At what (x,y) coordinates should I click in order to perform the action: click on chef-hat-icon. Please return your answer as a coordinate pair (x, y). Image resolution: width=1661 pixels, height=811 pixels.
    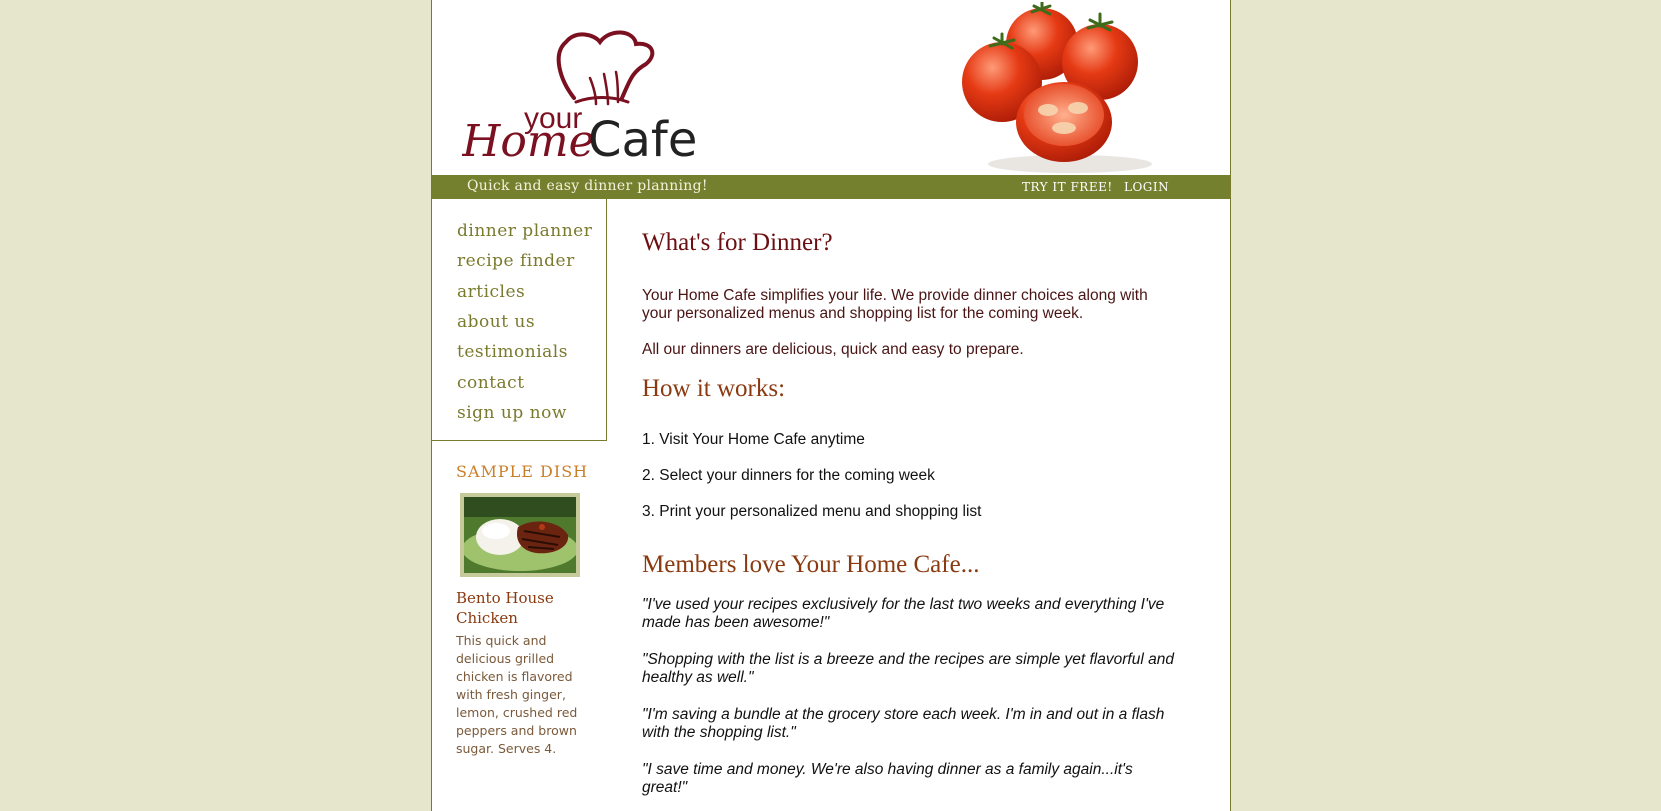
    Looking at the image, I should click on (605, 68).